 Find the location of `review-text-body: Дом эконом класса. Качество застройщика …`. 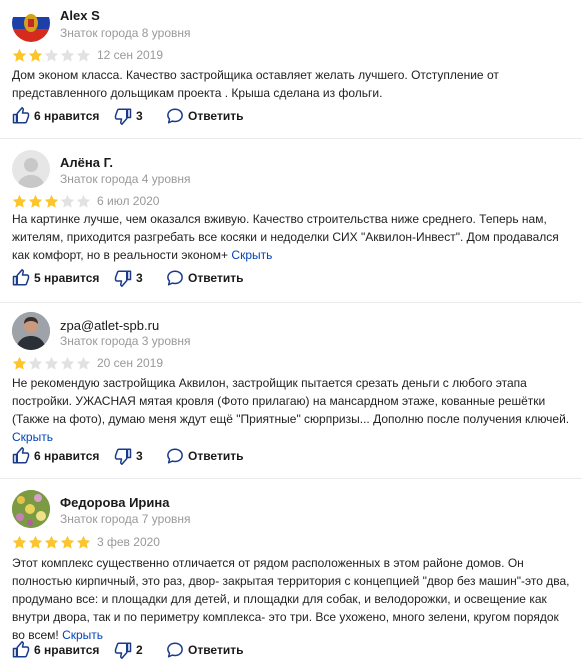

review-text-body: Дом эконом класса. Качество застройщика … is located at coordinates (255, 84).